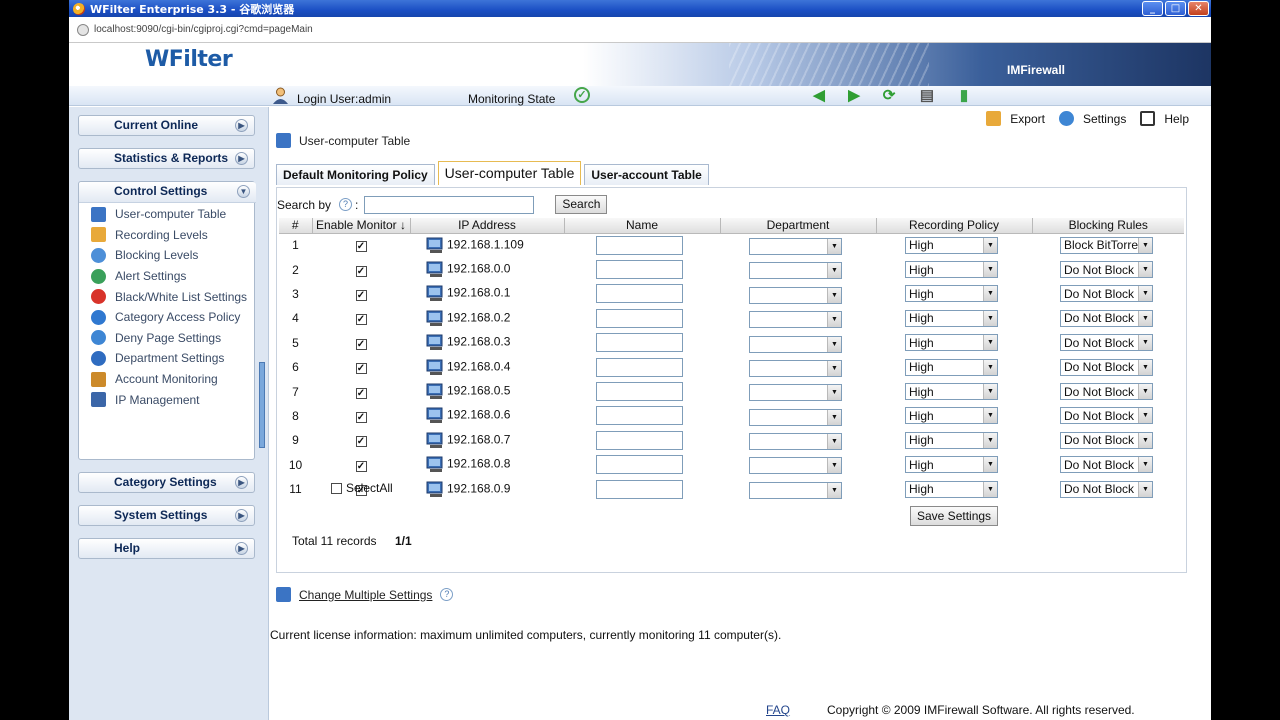 Image resolution: width=1280 pixels, height=720 pixels. What do you see at coordinates (642, 226) in the screenshot?
I see `col-name: Name` at bounding box center [642, 226].